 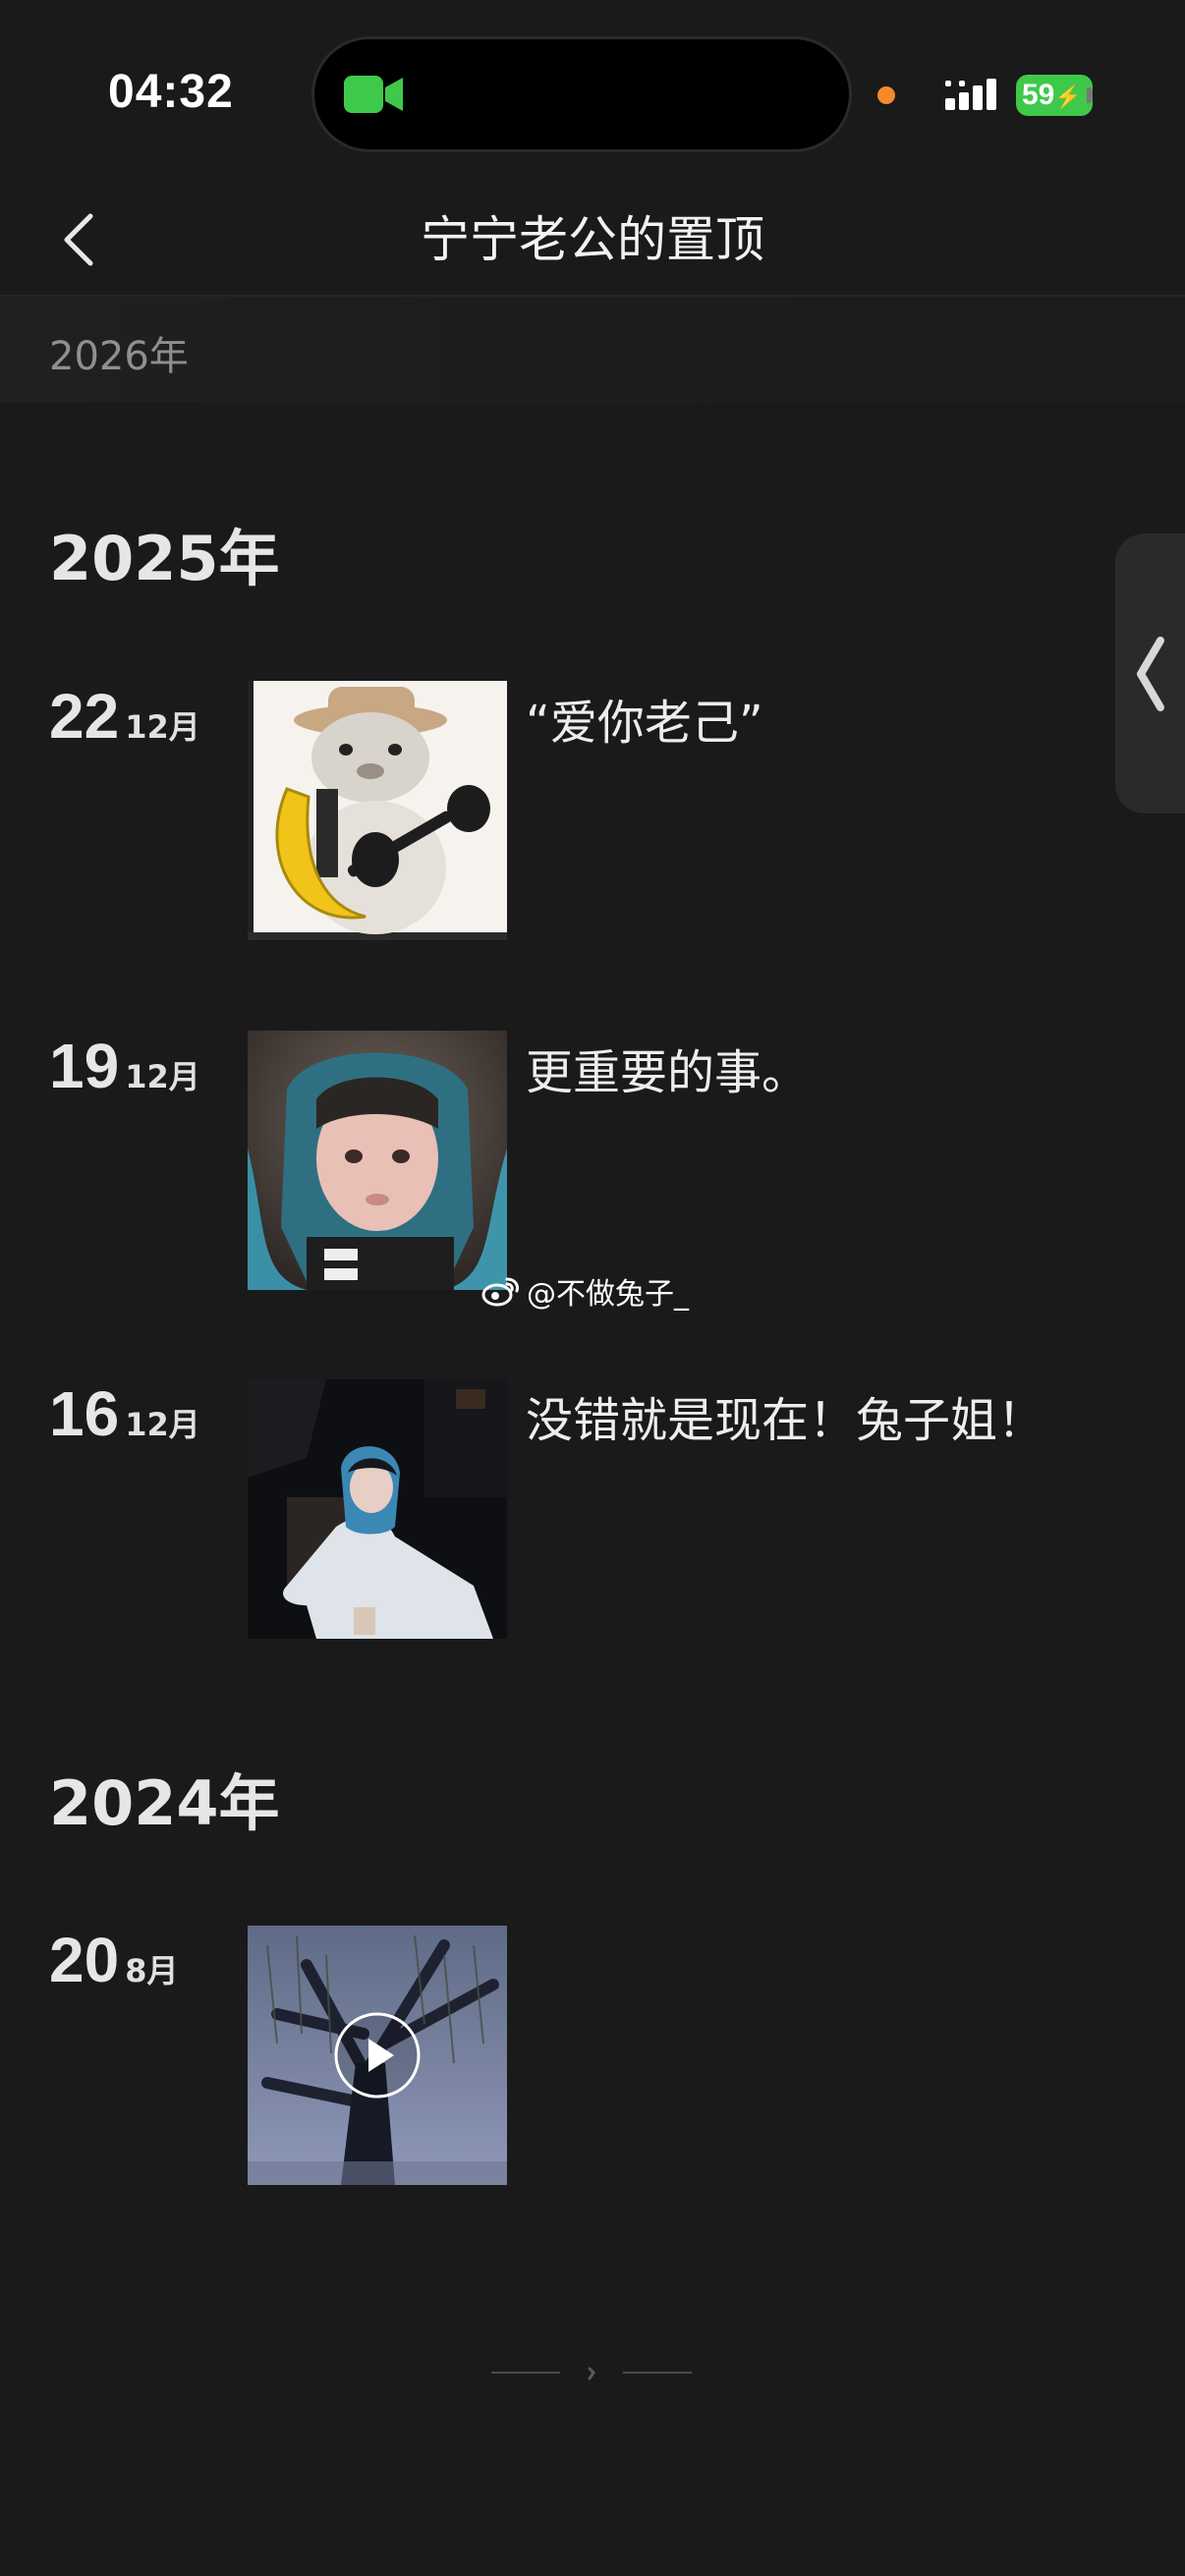 I want to click on signal-icon, so click(x=971, y=94).